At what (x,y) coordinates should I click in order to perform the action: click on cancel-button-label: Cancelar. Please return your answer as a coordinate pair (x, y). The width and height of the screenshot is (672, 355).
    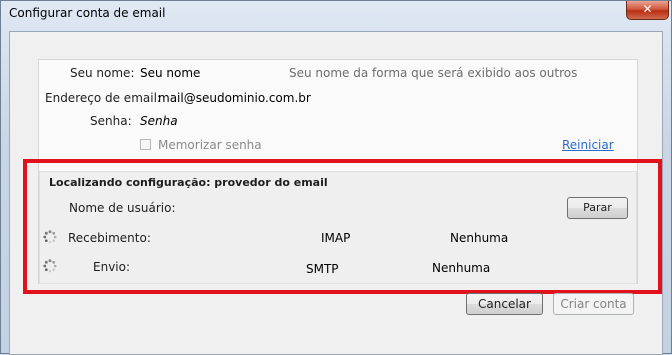
    Looking at the image, I should click on (504, 304).